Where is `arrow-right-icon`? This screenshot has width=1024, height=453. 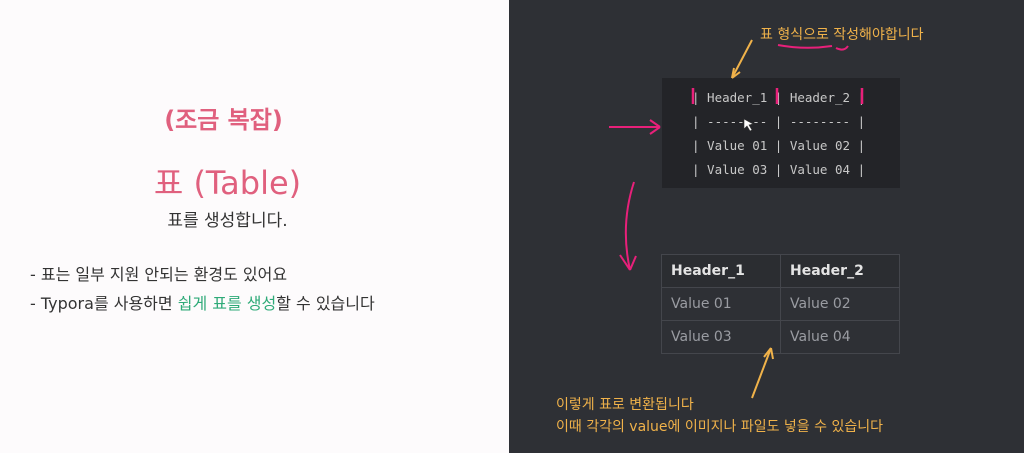
arrow-right-icon is located at coordinates (635, 127).